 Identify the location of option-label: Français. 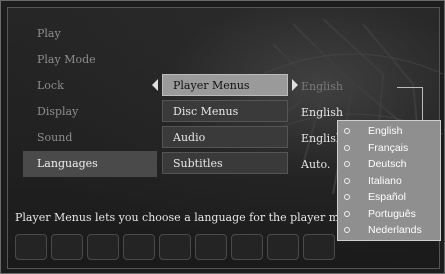
(388, 147).